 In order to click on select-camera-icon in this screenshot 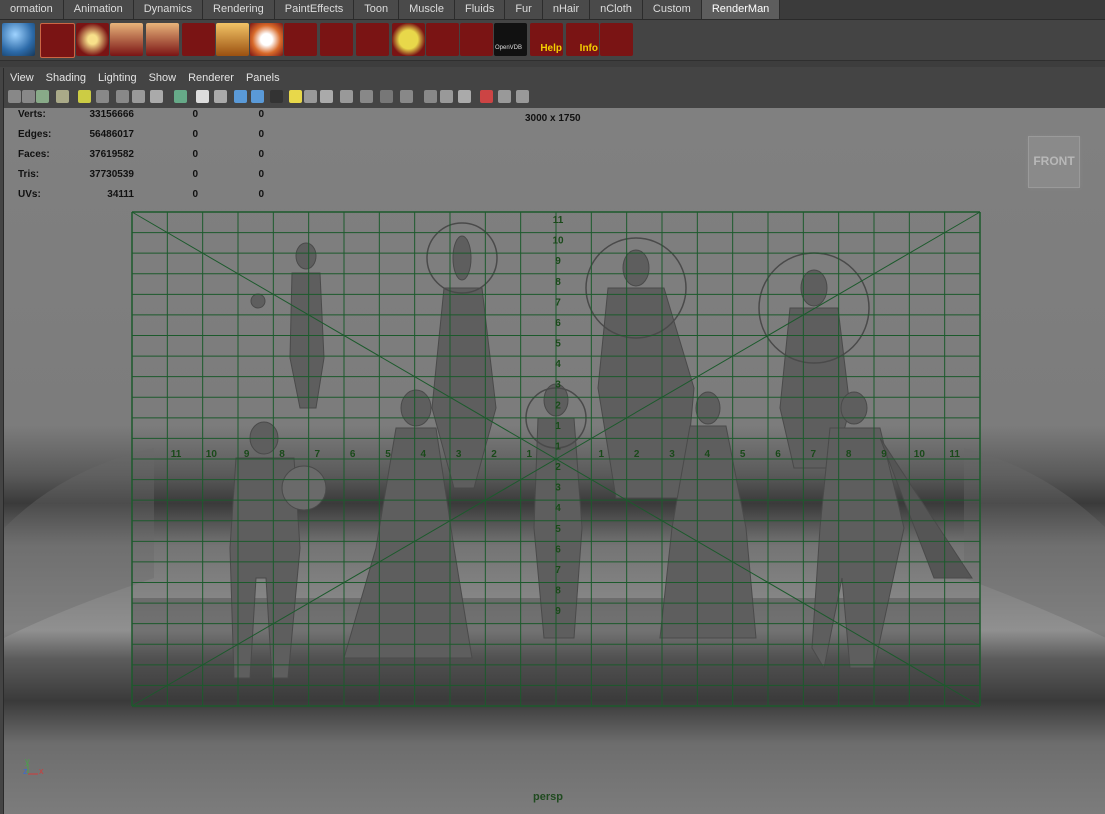, I will do `click(14, 96)`.